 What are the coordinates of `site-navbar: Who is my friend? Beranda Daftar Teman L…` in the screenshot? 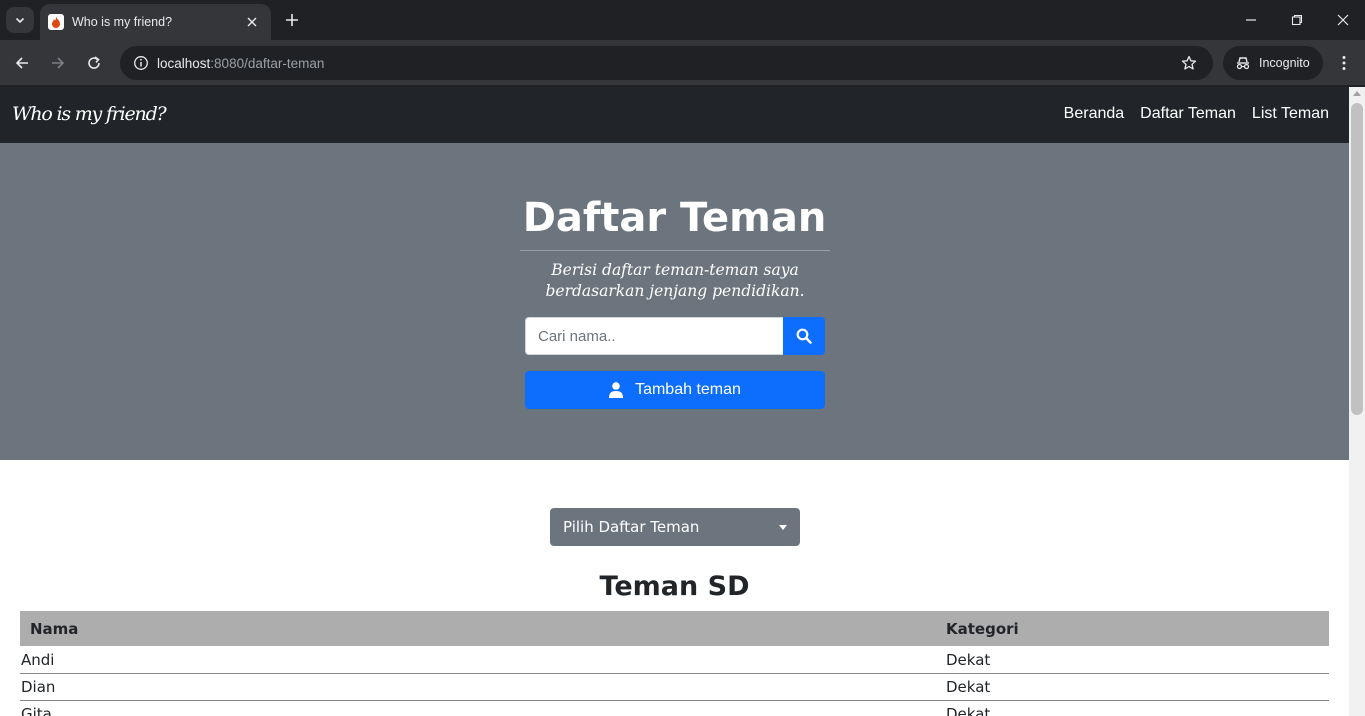 It's located at (674, 115).